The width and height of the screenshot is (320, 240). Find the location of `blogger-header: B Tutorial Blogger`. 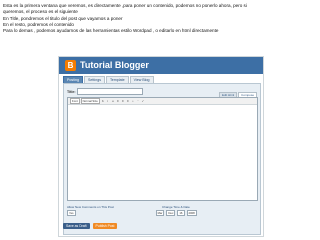

blogger-header: B Tutorial Blogger is located at coordinates (161, 65).